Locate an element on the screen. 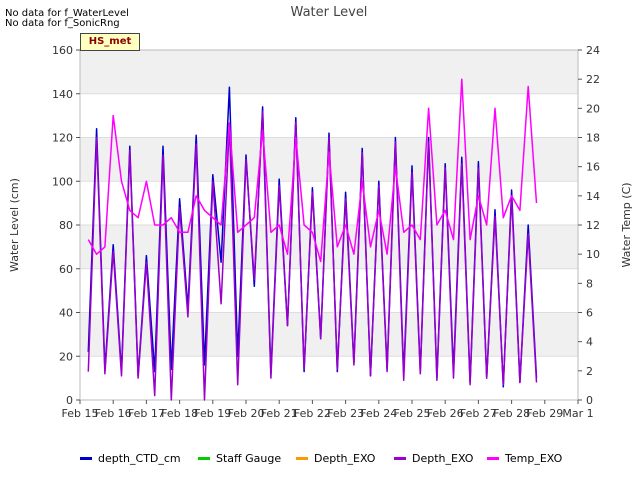 The image size is (640, 480). x-tick-label: Feb 19 is located at coordinates (212, 413).